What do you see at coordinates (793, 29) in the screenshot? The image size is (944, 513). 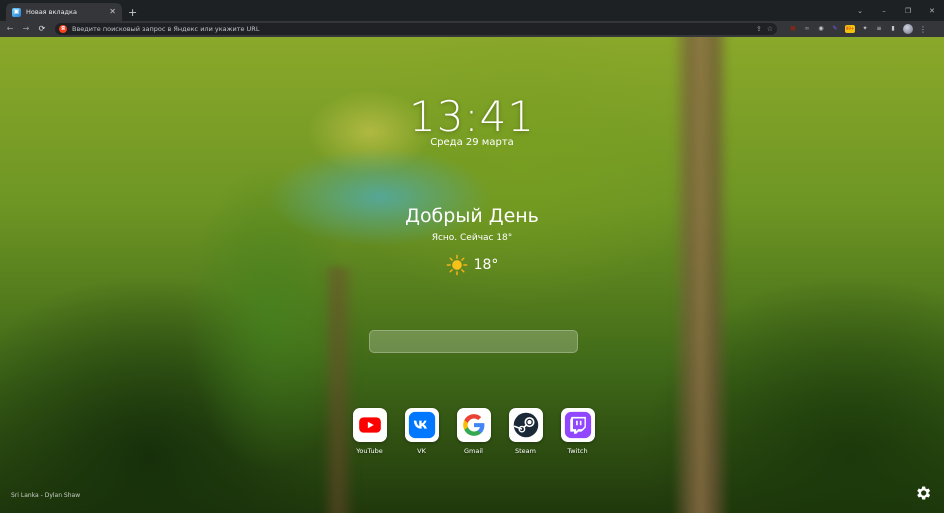 I see `ext-dark-icon: ■` at bounding box center [793, 29].